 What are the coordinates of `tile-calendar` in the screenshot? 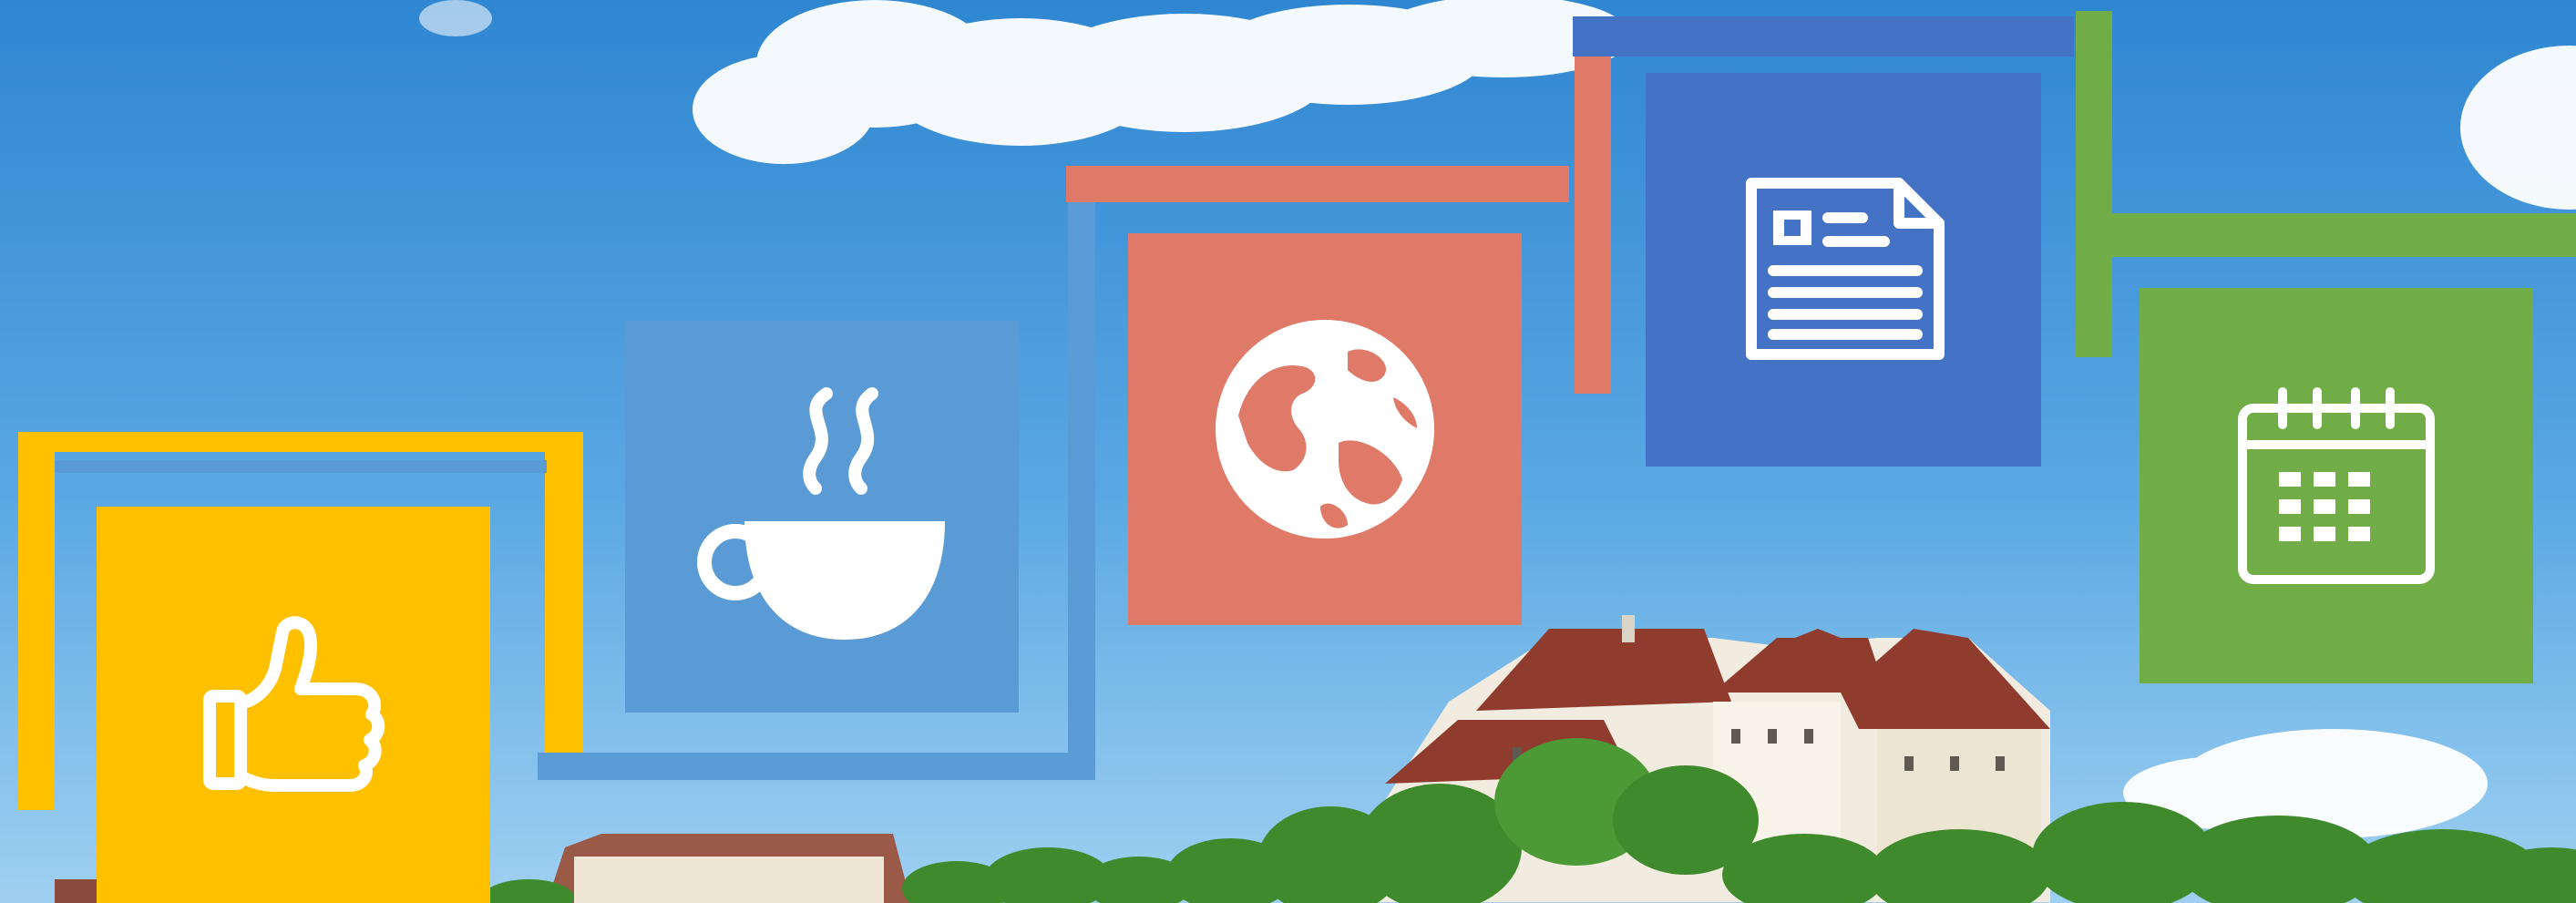 It's located at (2336, 486).